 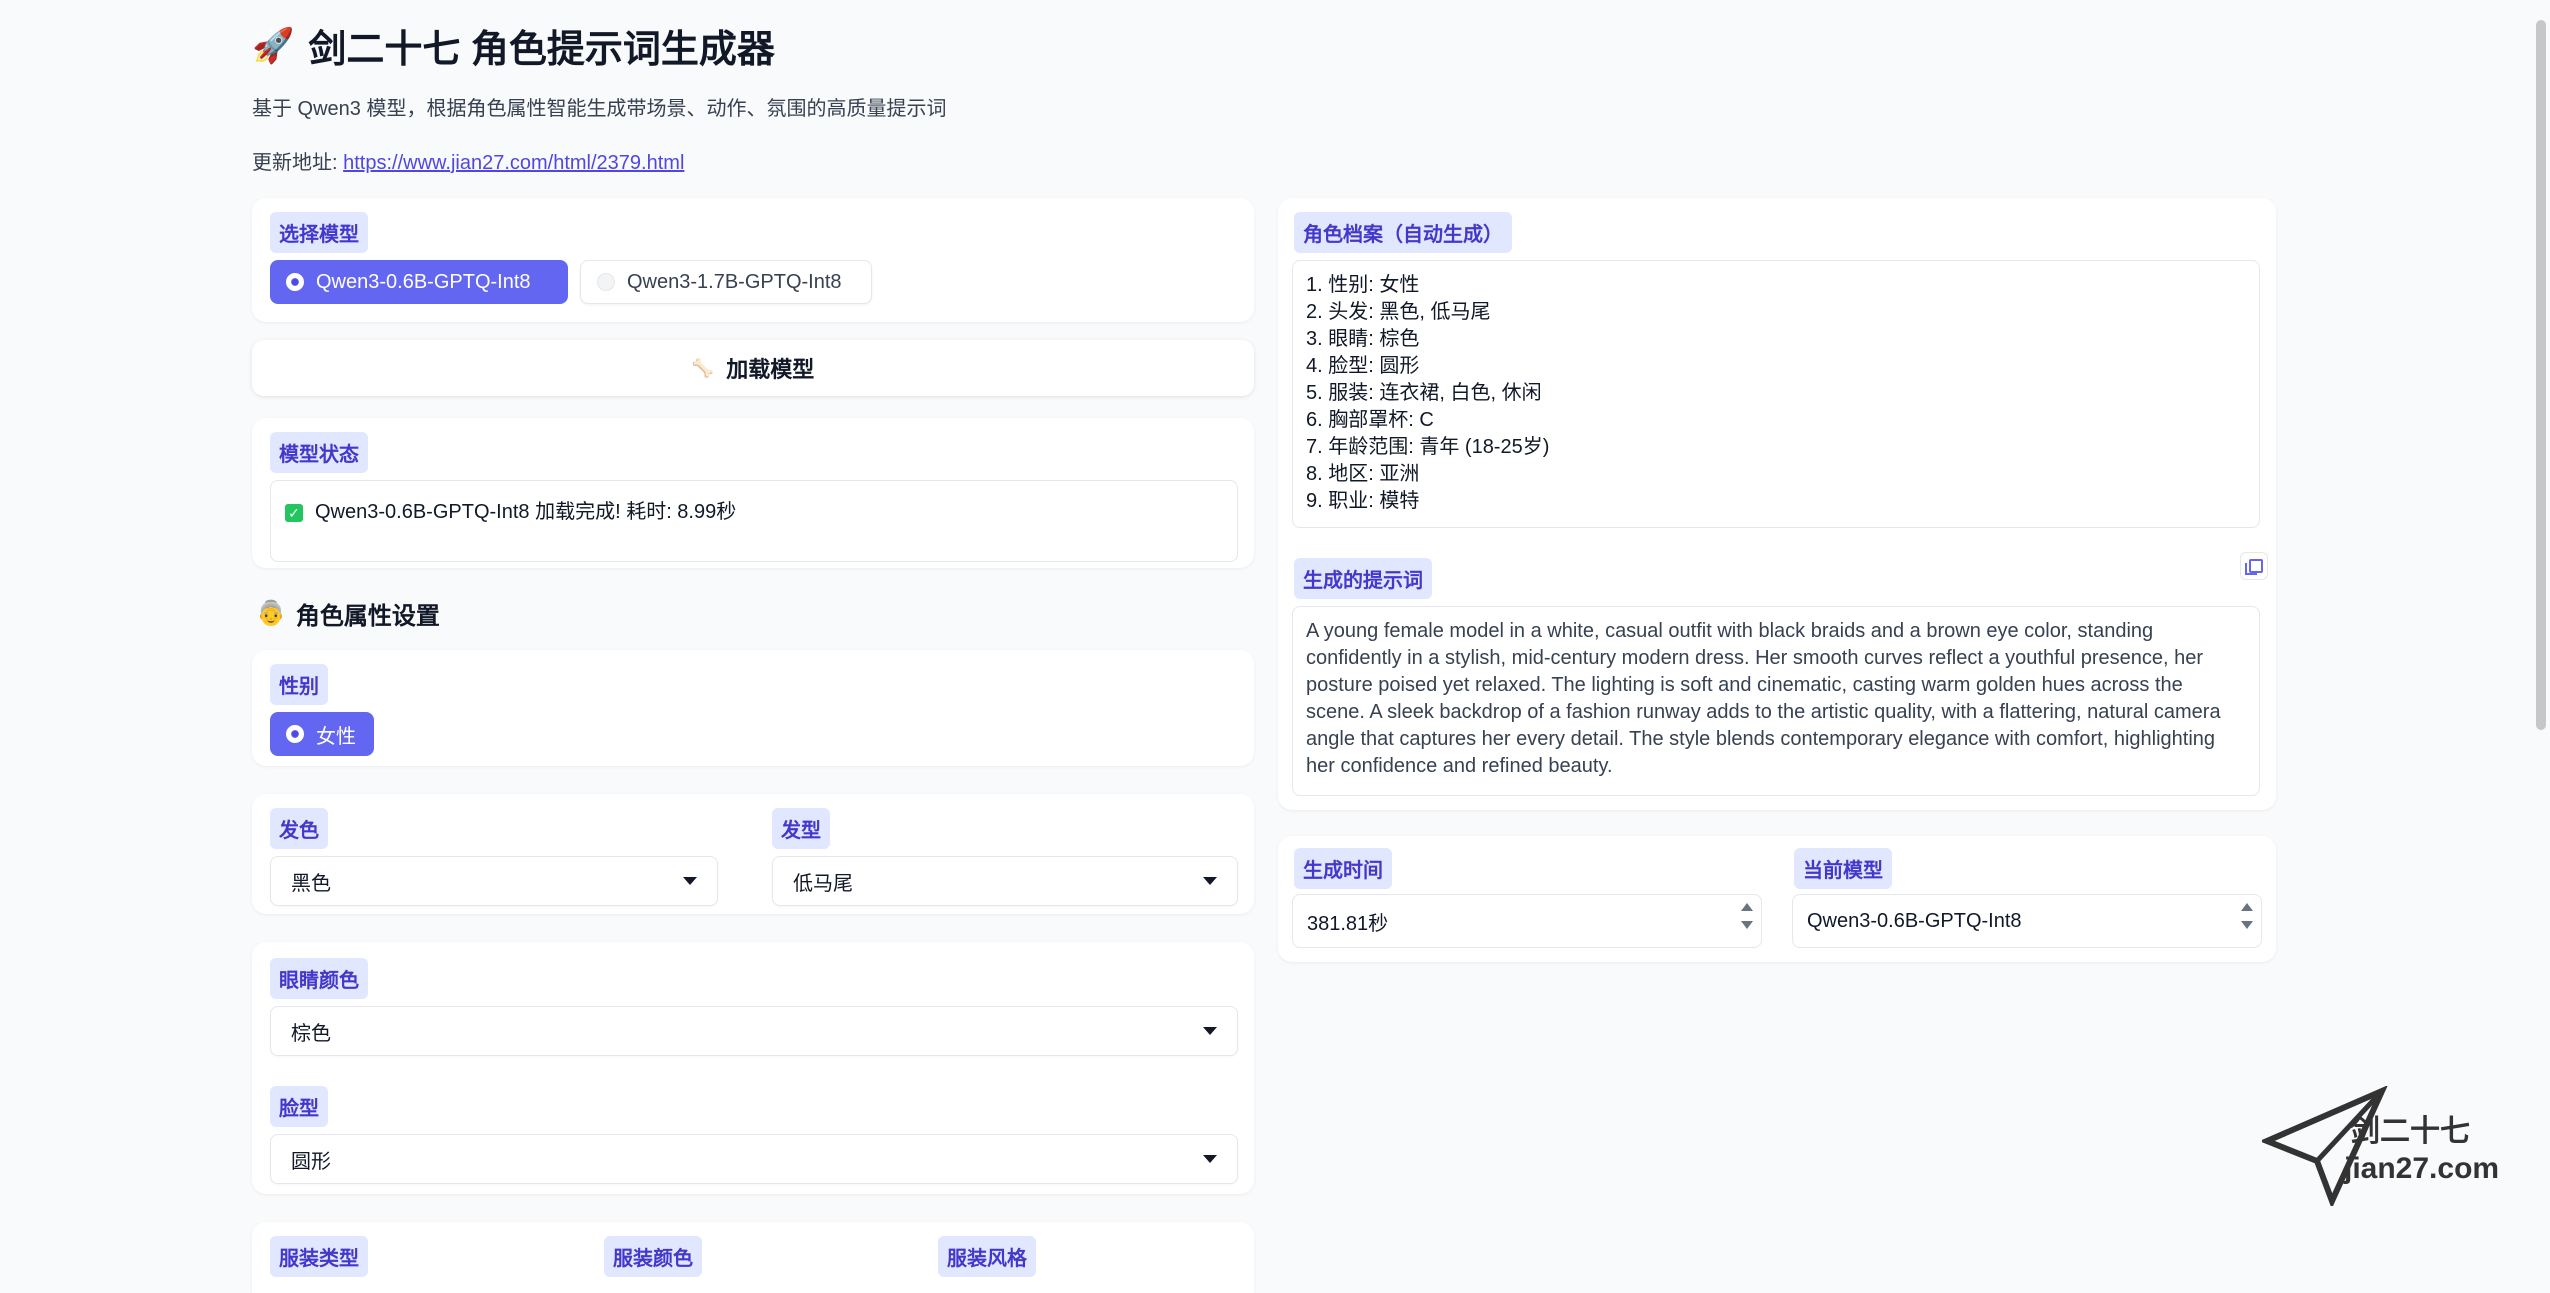 What do you see at coordinates (1363, 578) in the screenshot?
I see `prompt-label: 生成的提示词` at bounding box center [1363, 578].